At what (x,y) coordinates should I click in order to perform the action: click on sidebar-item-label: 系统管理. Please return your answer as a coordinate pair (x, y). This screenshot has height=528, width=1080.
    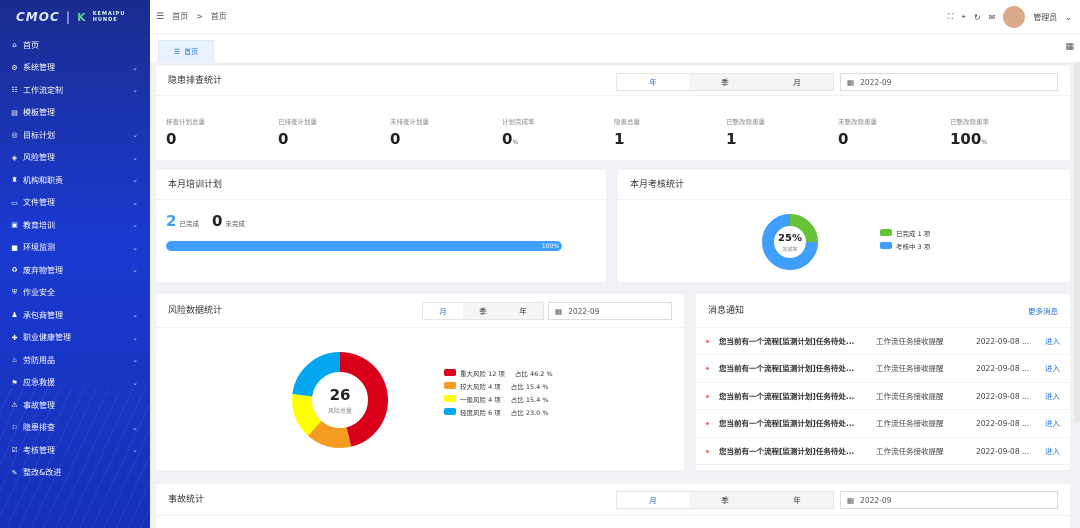
    Looking at the image, I should click on (39, 68).